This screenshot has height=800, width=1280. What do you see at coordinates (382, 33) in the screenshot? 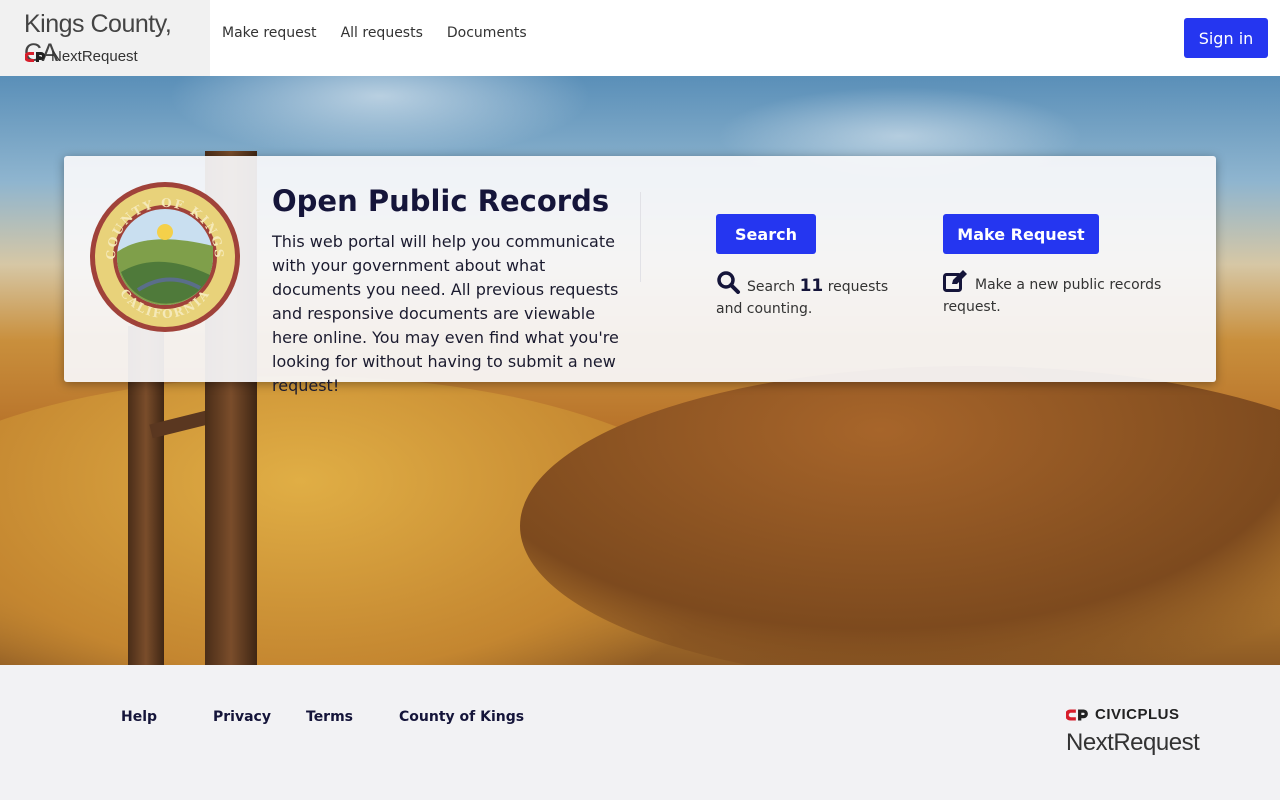
I see `nav-all-requests: All requests` at bounding box center [382, 33].